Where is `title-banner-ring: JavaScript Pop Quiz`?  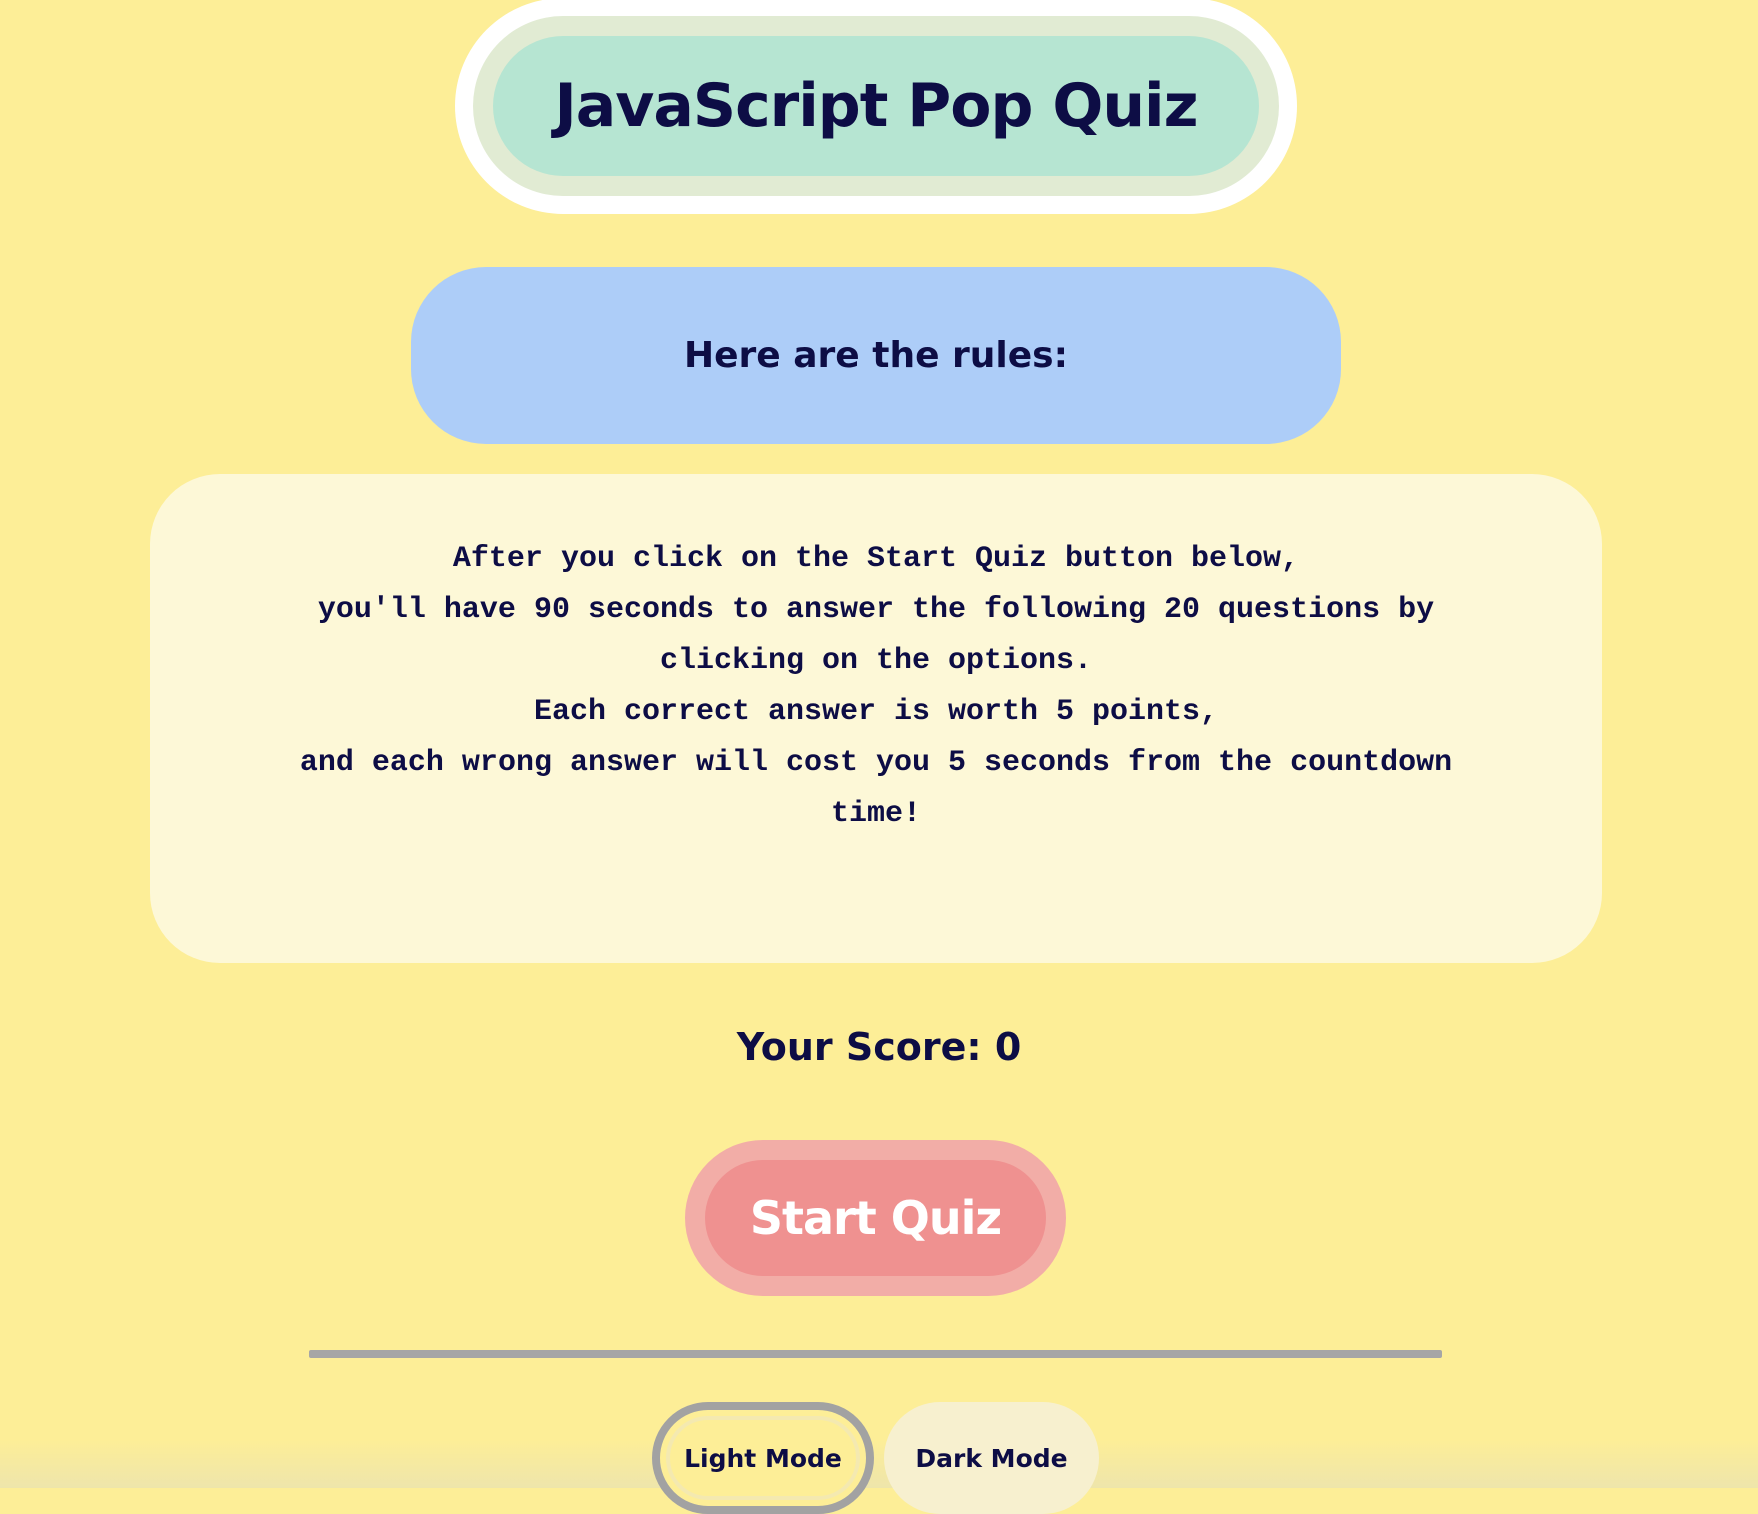 title-banner-ring: JavaScript Pop Quiz is located at coordinates (876, 106).